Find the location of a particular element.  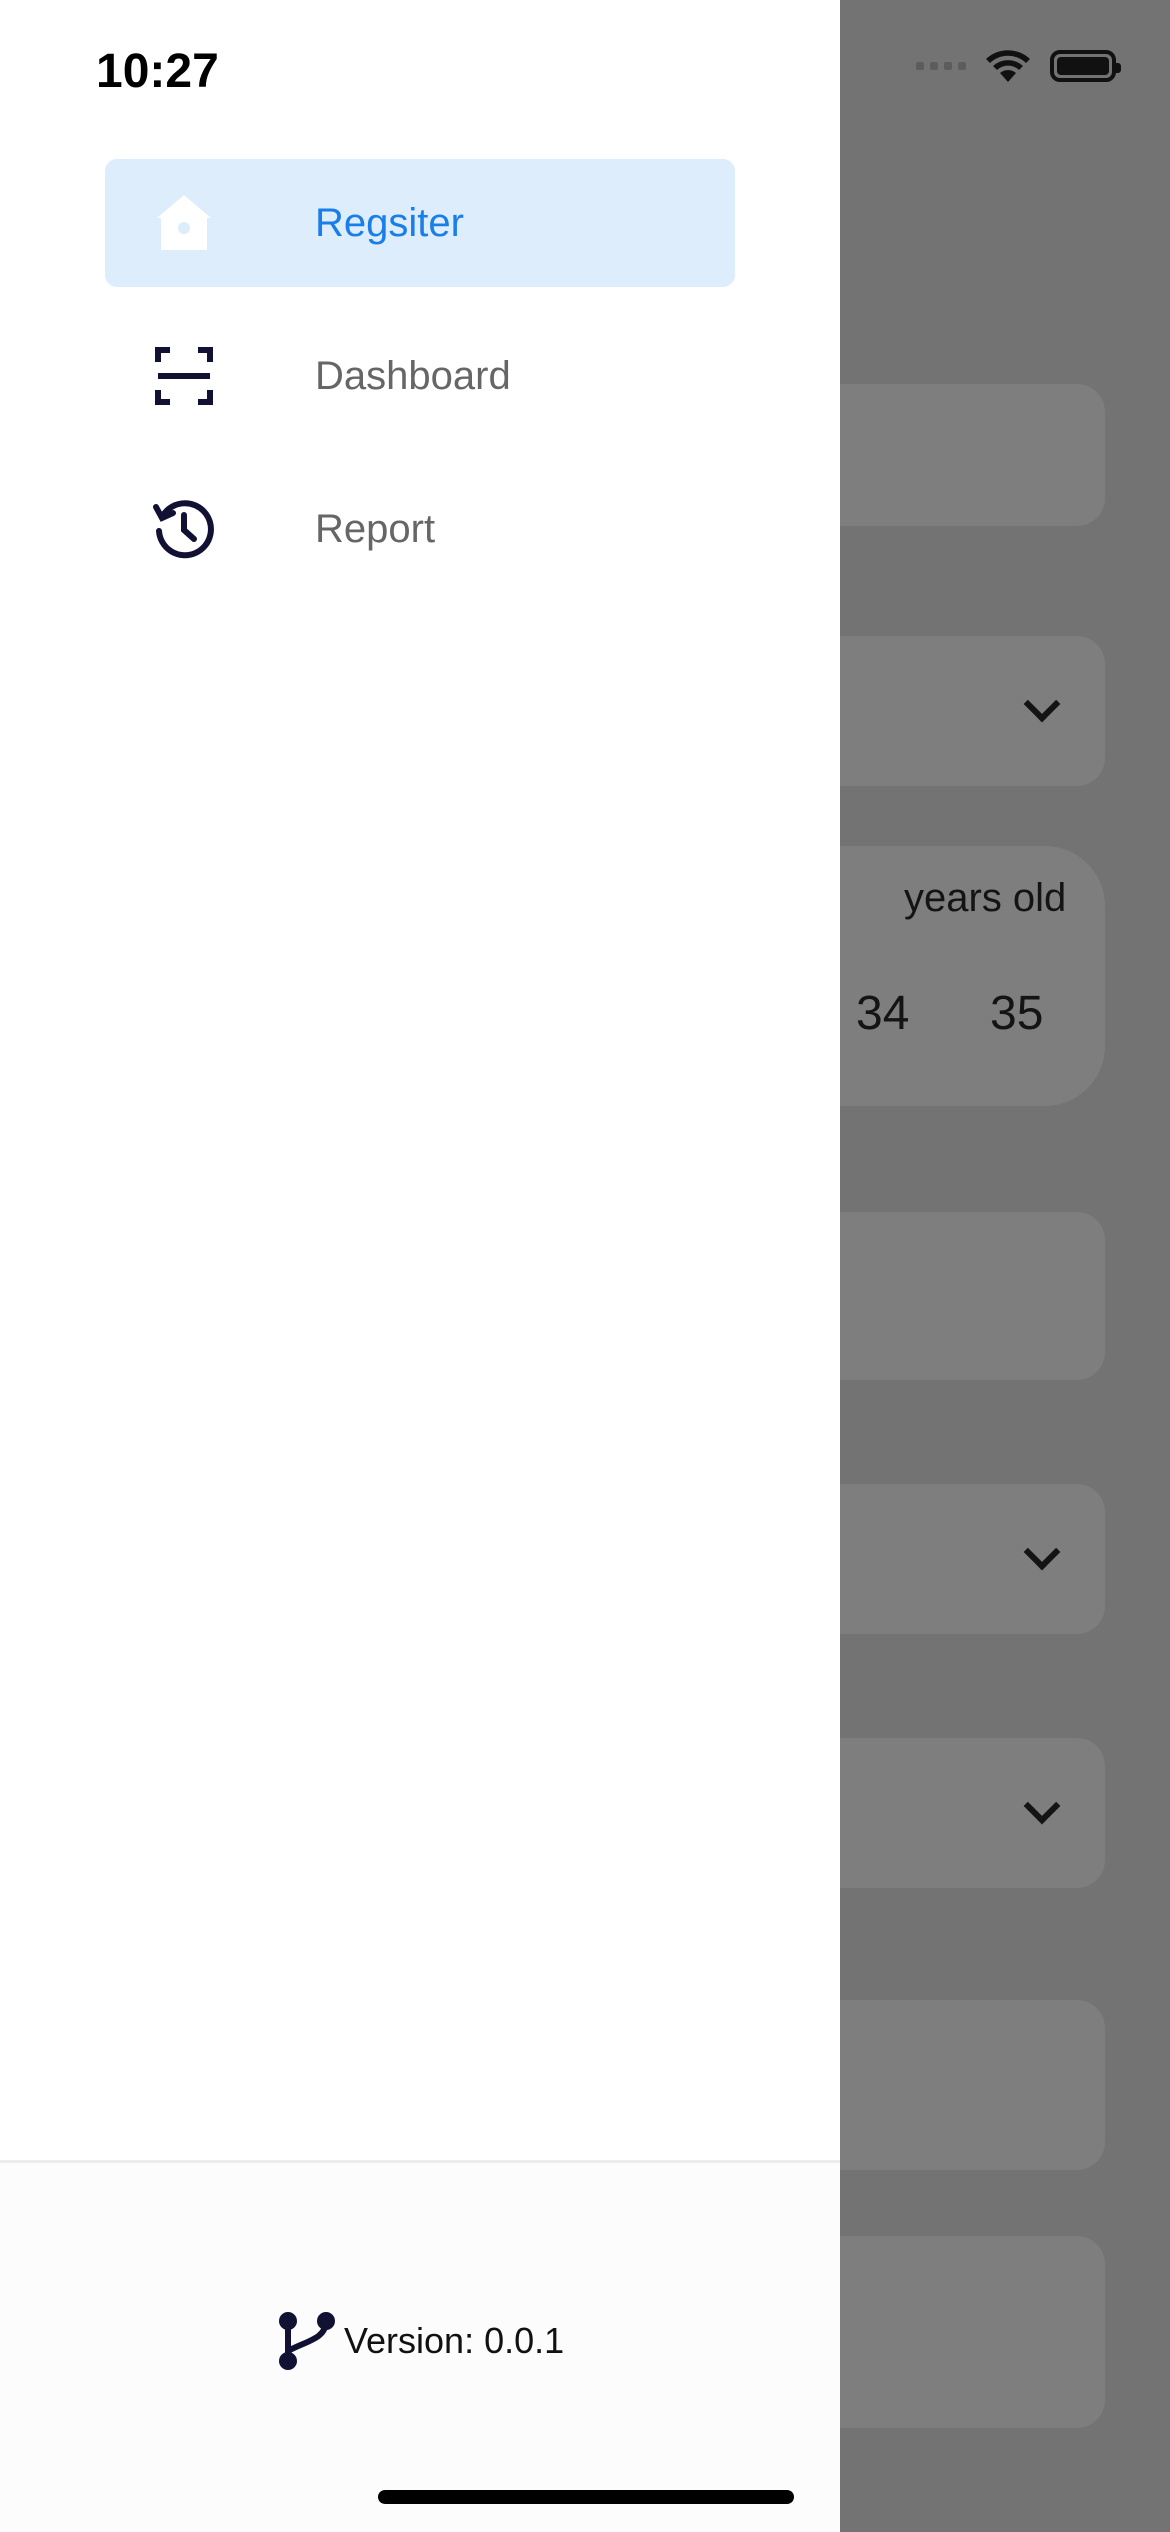

age-option: 35 is located at coordinates (1016, 1013).